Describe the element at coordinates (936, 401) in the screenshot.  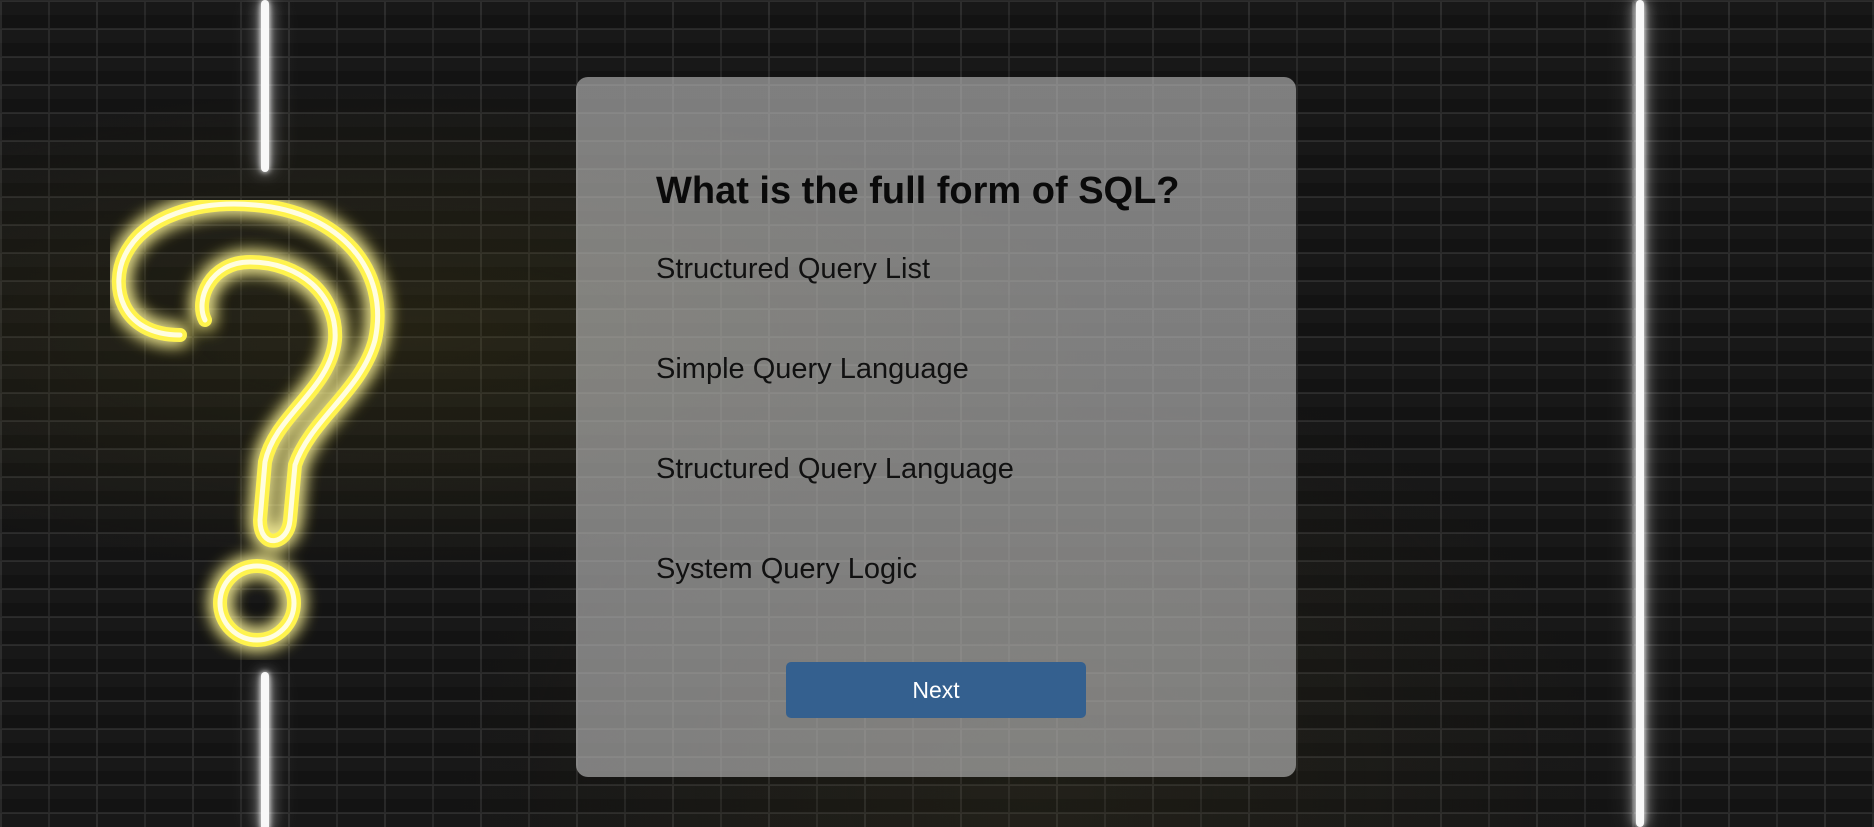
I see `answer-option: Simple Query Language` at that location.